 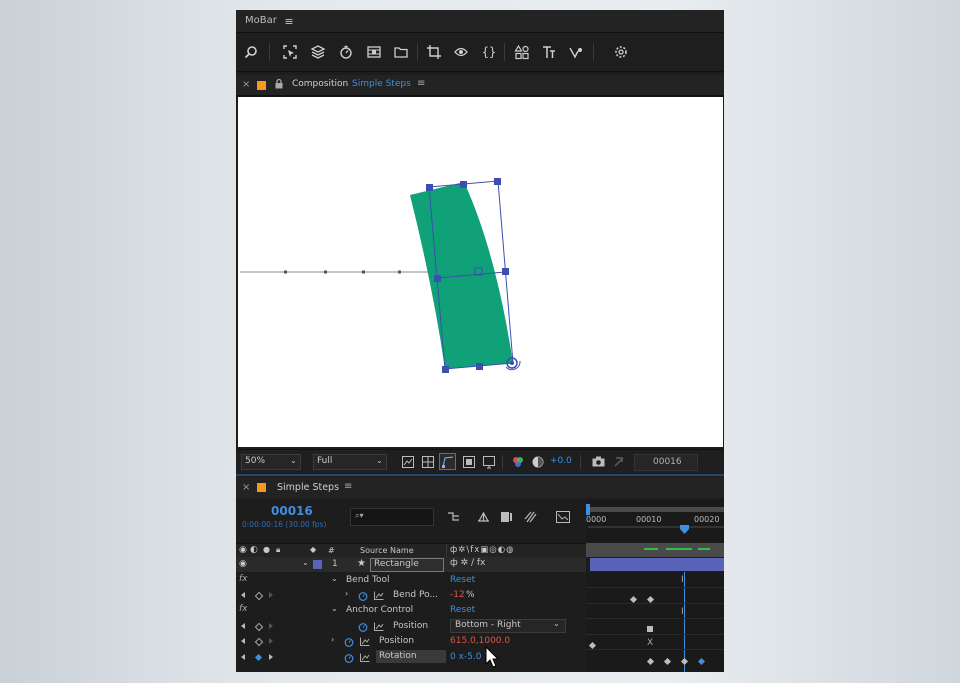 I want to click on select-icon, so click(x=290, y=52).